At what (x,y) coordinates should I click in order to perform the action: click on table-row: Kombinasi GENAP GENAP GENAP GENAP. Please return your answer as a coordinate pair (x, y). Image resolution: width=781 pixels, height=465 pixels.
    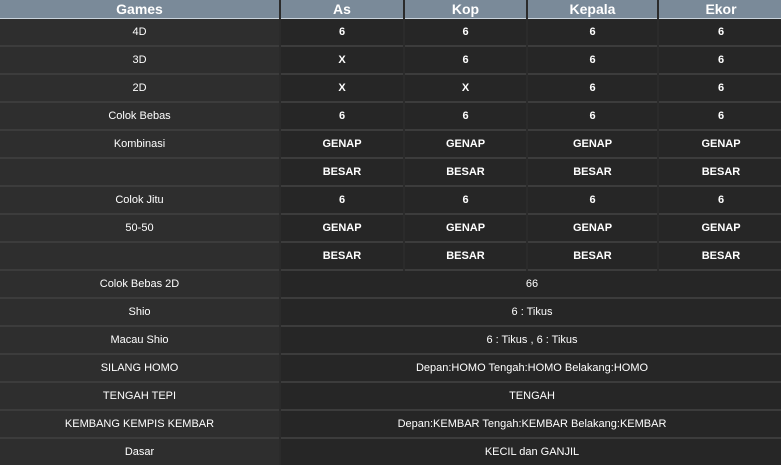
    Looking at the image, I should click on (390, 145).